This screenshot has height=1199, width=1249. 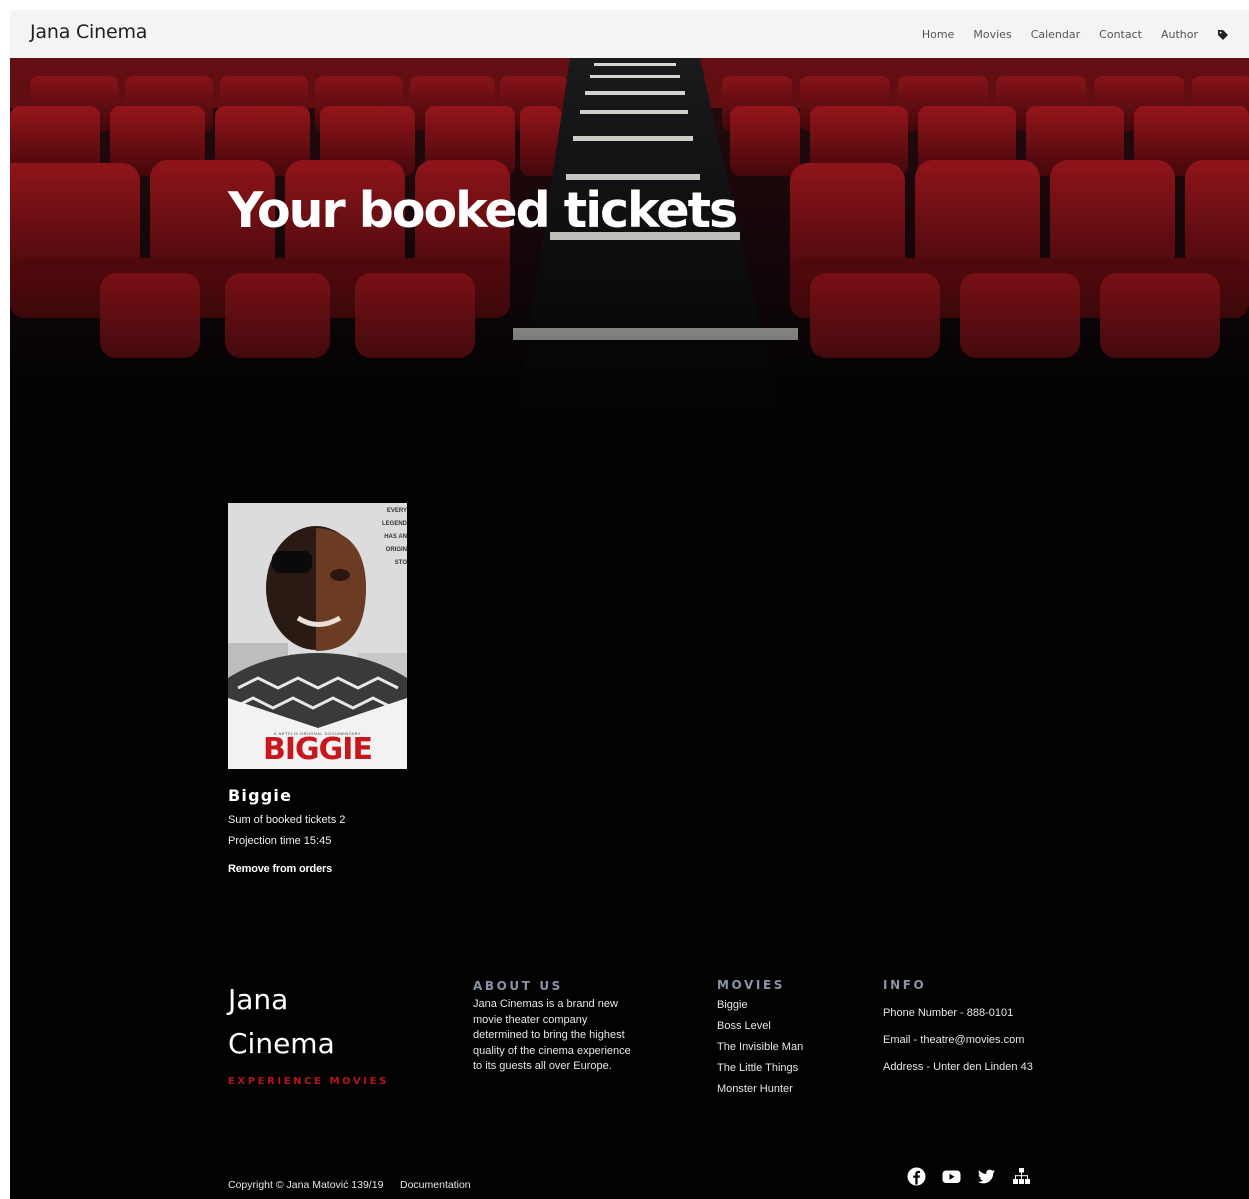 What do you see at coordinates (969, 1176) in the screenshot?
I see `social-links` at bounding box center [969, 1176].